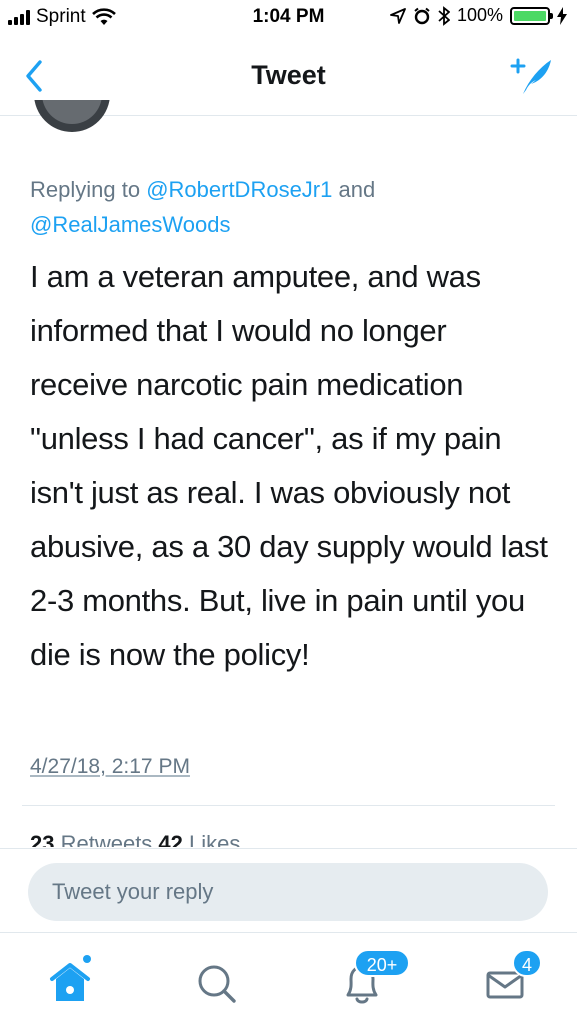 Image resolution: width=577 pixels, height=1024 pixels. Describe the element at coordinates (288, 978) in the screenshot. I see `tab-bar: 20+ 4` at that location.